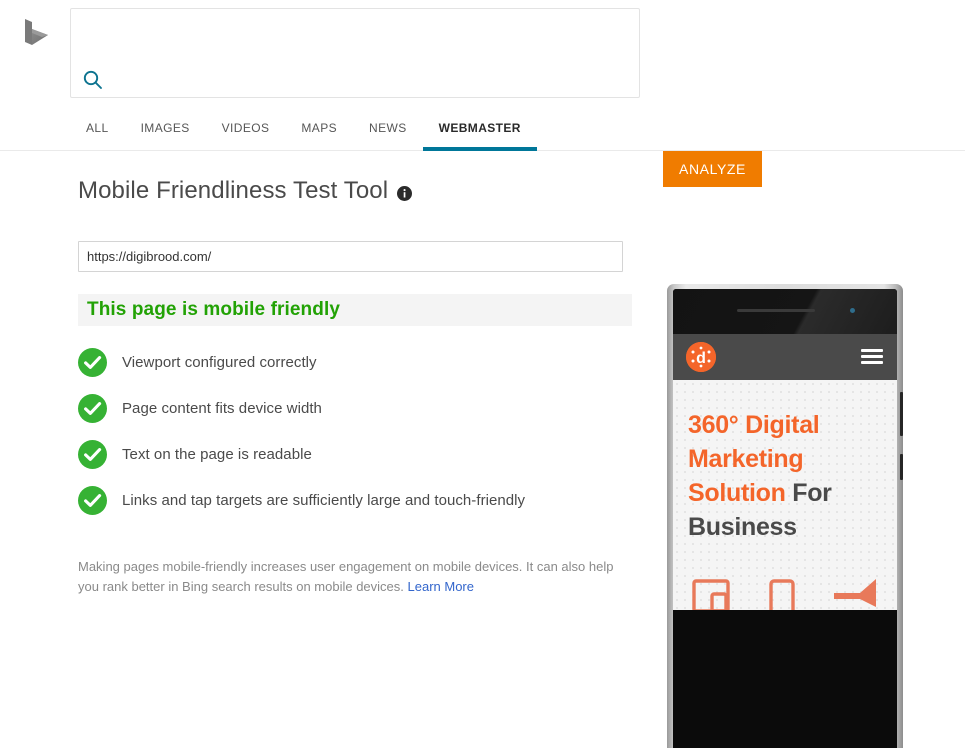 This screenshot has width=965, height=748. Describe the element at coordinates (808, 493) in the screenshot. I see `hero-line-3-plain: For` at that location.